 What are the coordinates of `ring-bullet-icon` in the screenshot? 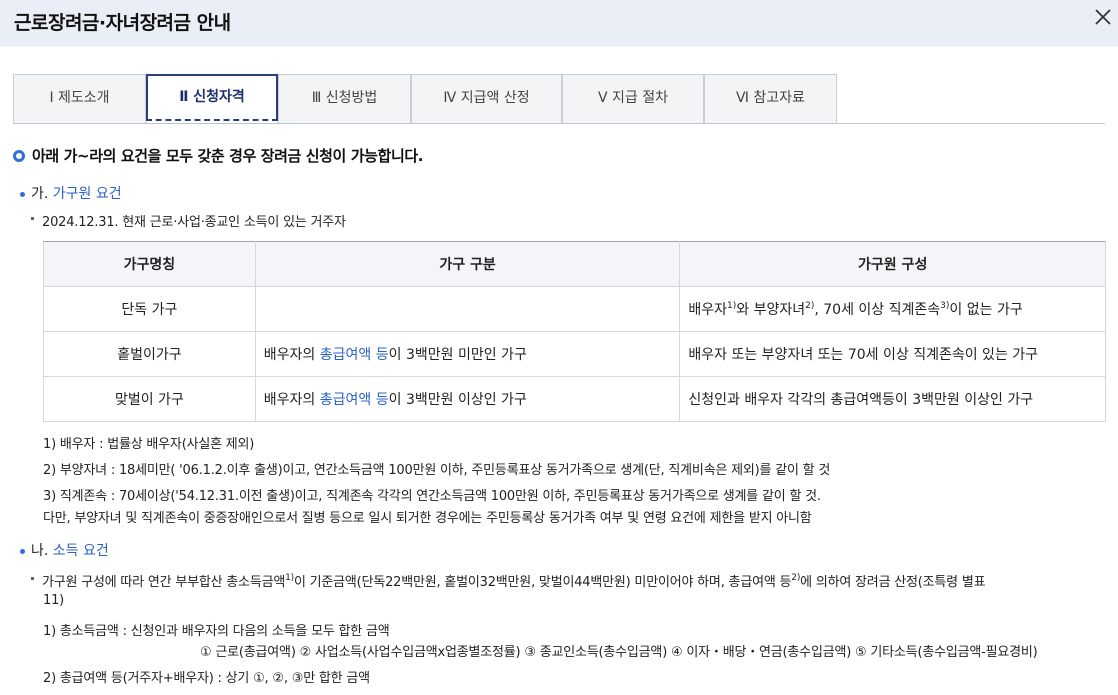 It's located at (19, 156).